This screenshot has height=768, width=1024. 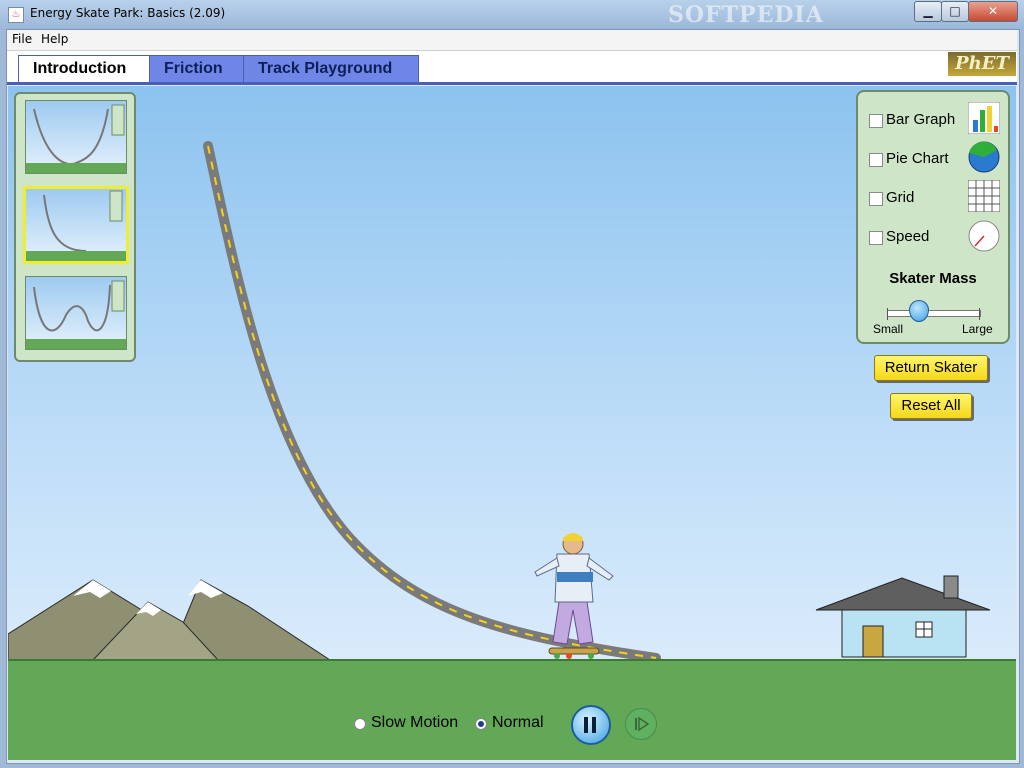 What do you see at coordinates (481, 724) in the screenshot?
I see `normal-radio` at bounding box center [481, 724].